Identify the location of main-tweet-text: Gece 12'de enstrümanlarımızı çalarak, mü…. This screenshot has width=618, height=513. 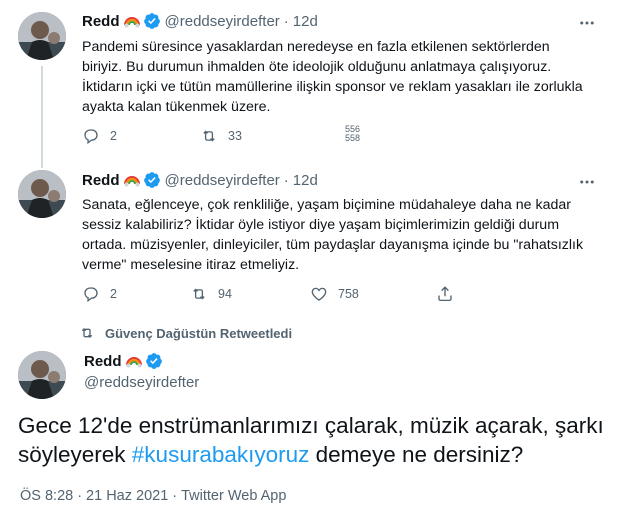
(313, 440).